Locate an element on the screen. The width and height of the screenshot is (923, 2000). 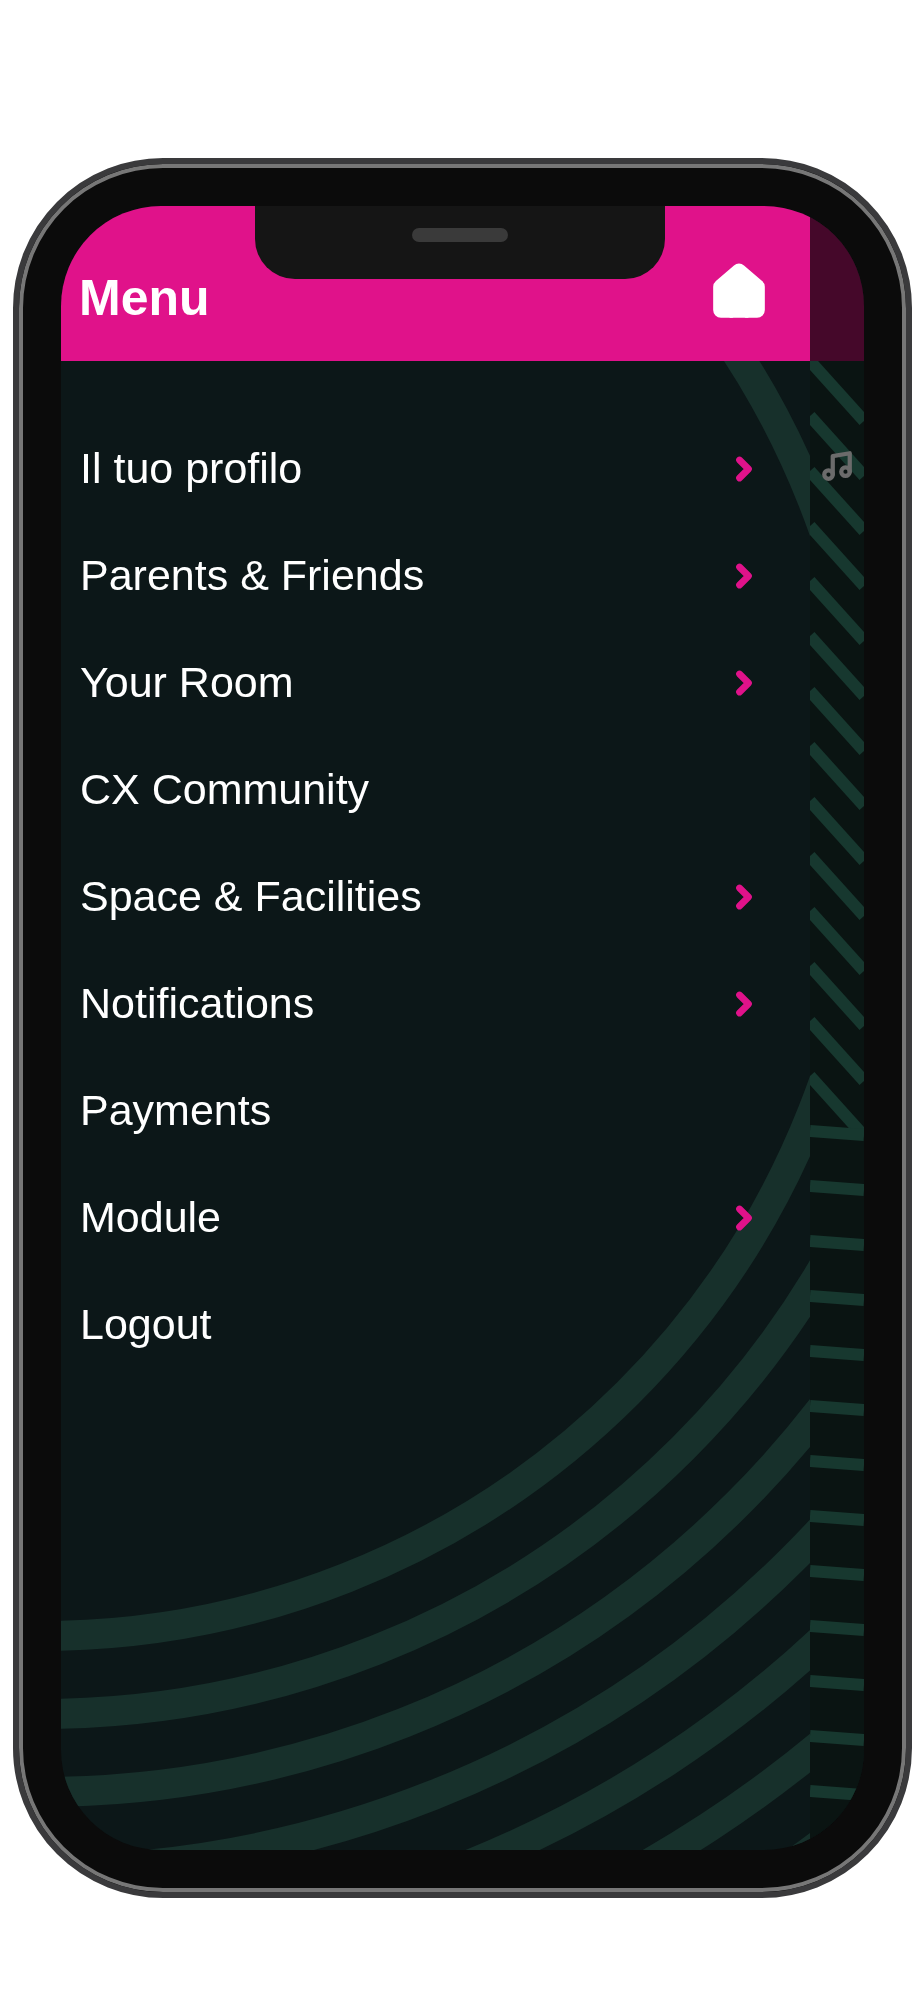
menu-item: Payments is located at coordinates (435, 1110).